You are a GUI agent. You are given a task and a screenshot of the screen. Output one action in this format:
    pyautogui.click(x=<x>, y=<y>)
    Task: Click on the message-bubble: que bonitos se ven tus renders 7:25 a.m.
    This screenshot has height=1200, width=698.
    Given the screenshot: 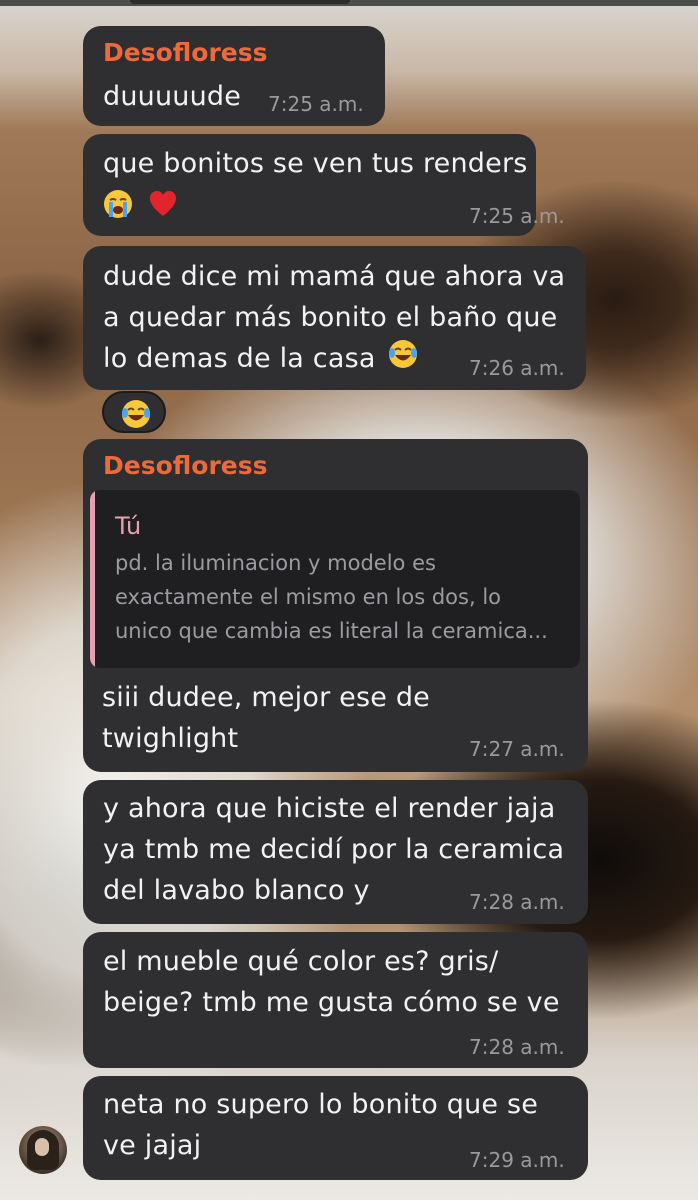 What is the action you would take?
    pyautogui.click(x=324, y=185)
    